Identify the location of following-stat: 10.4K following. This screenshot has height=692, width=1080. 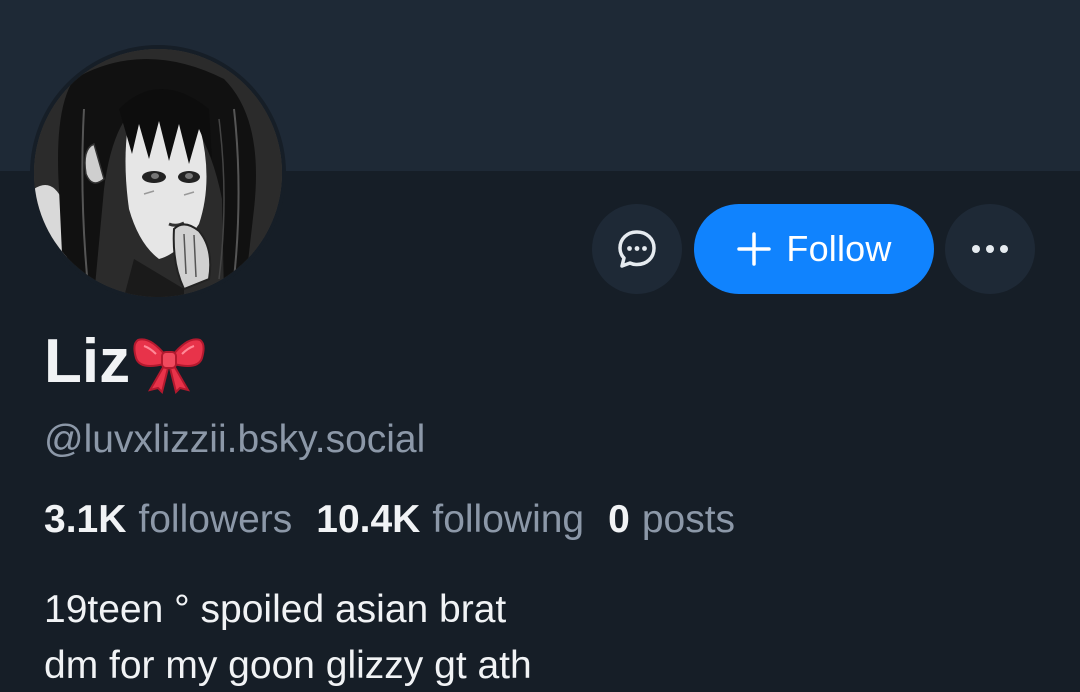
(450, 520).